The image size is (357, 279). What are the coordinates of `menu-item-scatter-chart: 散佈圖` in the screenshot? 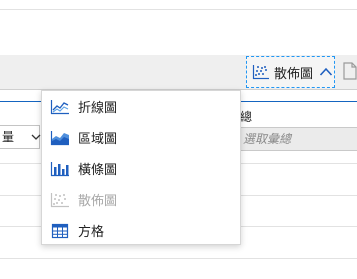 It's located at (141, 199).